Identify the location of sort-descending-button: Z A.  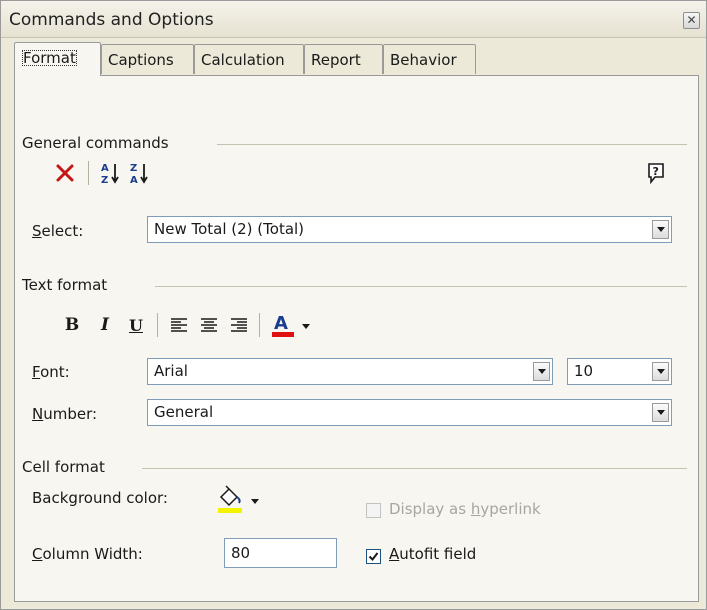
(140, 173).